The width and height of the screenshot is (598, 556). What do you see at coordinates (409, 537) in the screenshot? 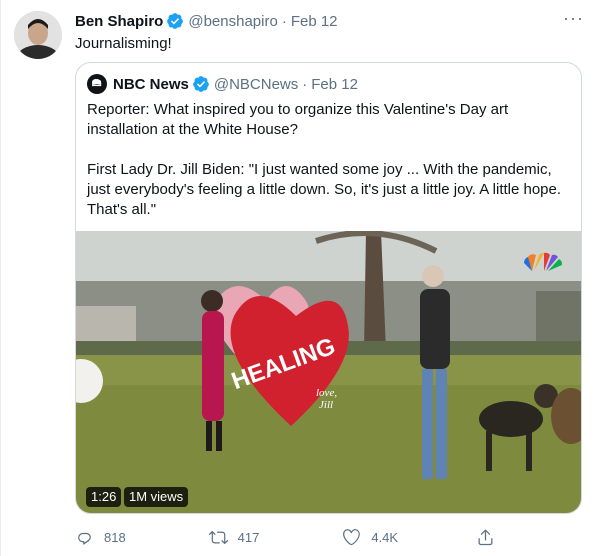
I see `like-button: 4.4K` at bounding box center [409, 537].